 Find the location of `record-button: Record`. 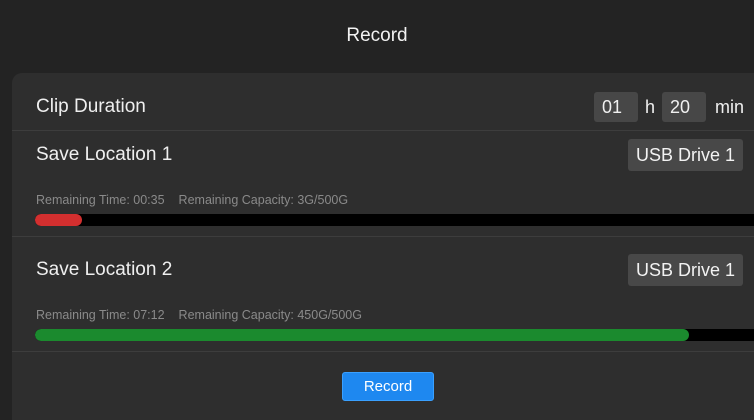

record-button: Record is located at coordinates (388, 386).